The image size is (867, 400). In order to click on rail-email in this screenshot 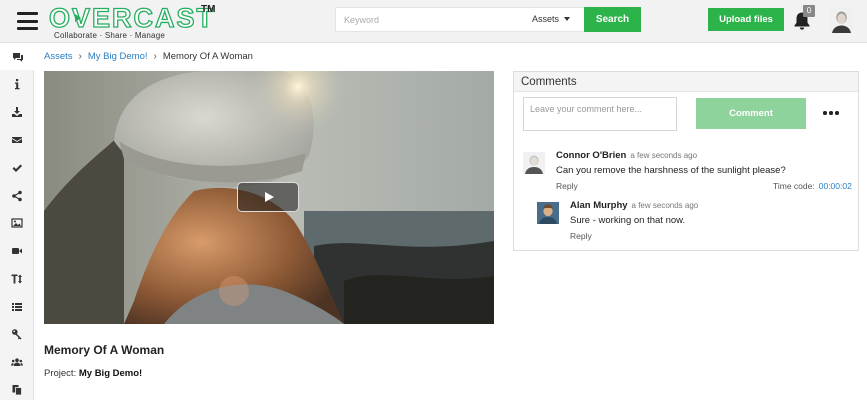, I will do `click(17, 139)`.